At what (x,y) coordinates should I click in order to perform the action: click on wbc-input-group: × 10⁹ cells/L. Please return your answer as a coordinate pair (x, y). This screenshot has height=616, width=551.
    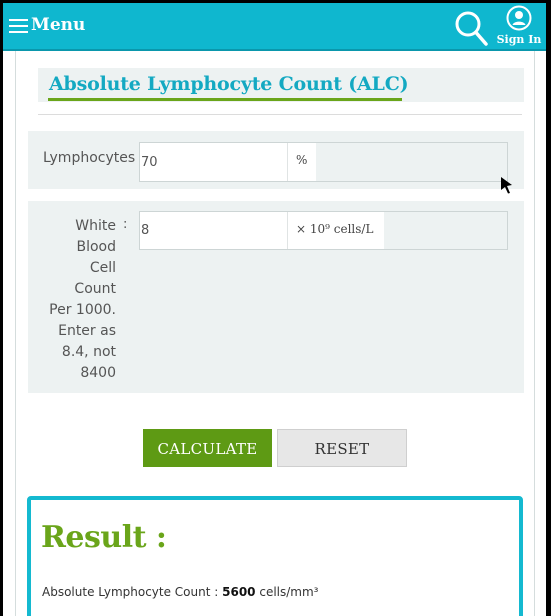
    Looking at the image, I should click on (323, 230).